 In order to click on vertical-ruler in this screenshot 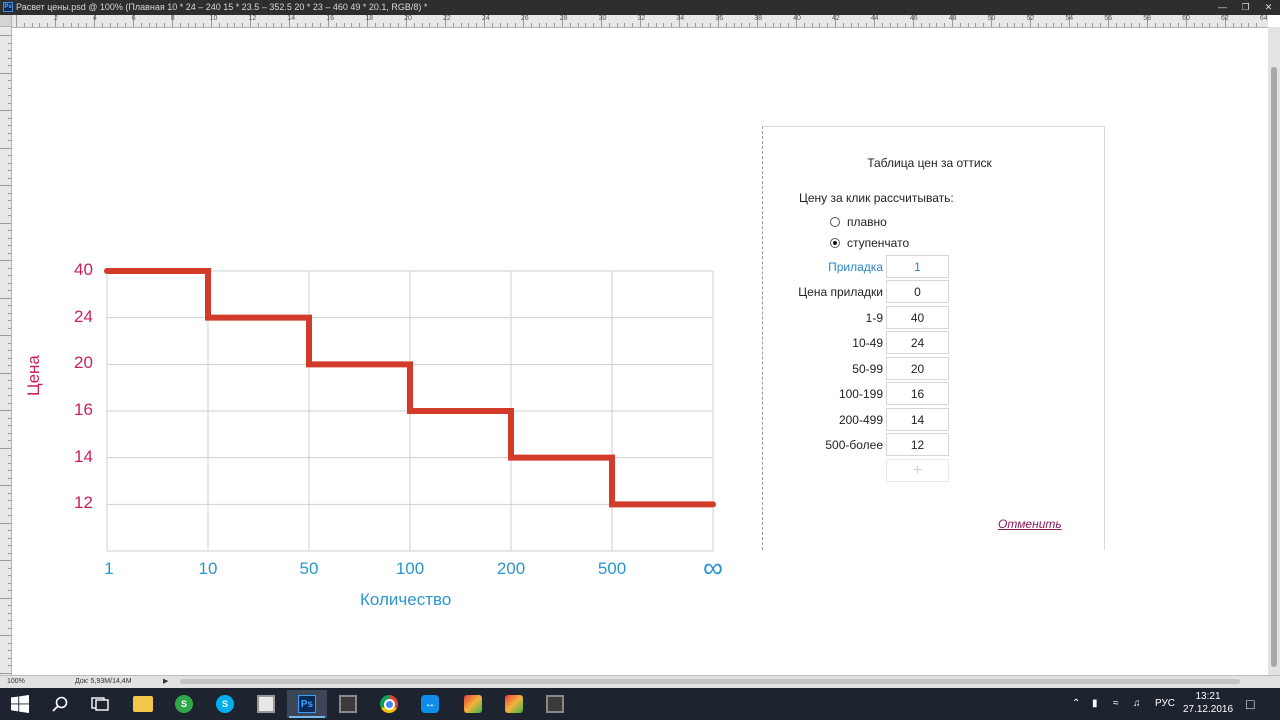, I will do `click(6, 351)`.